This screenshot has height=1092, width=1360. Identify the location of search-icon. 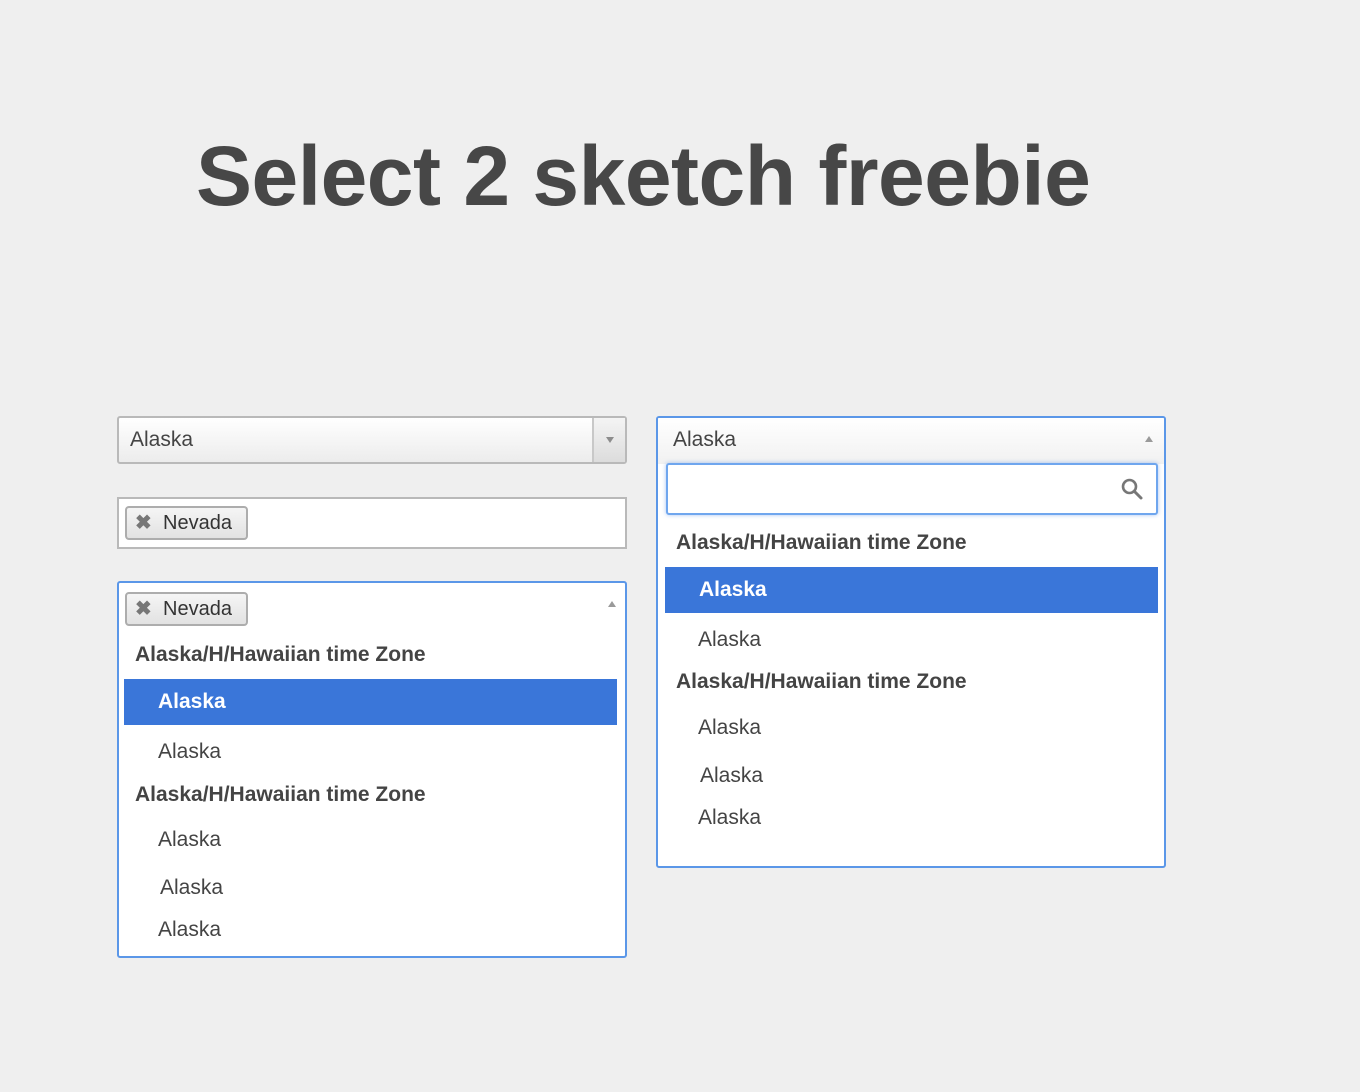
(1132, 489).